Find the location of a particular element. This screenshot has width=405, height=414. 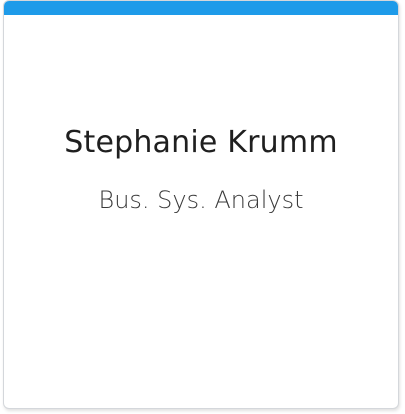

person-name: Stephanie Krumm is located at coordinates (201, 142).